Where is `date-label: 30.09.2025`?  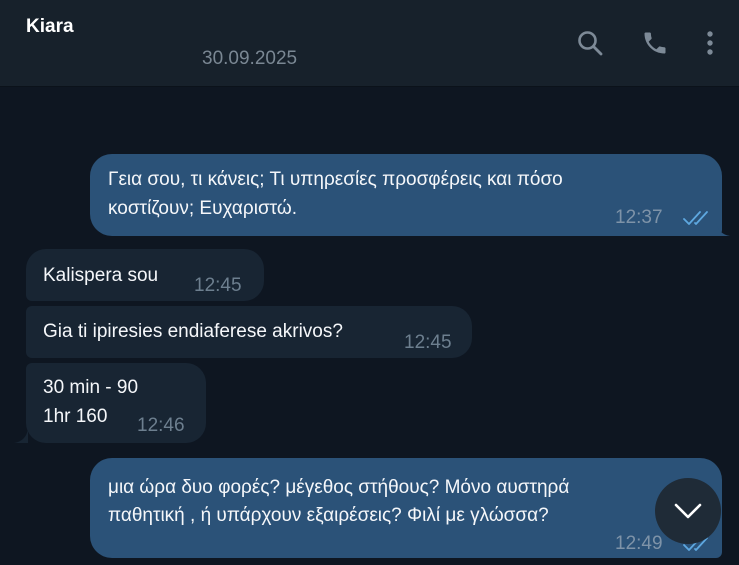
date-label: 30.09.2025 is located at coordinates (250, 58).